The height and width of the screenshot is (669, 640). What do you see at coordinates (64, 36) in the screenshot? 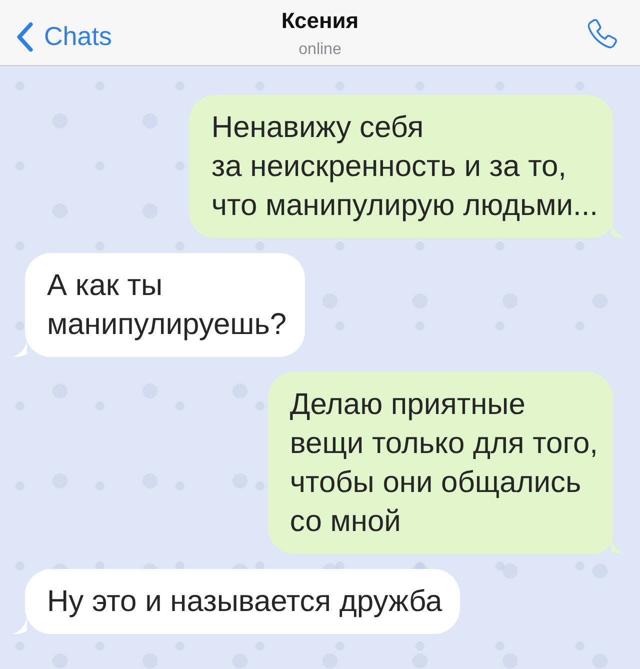
I see `back-button: Chats` at bounding box center [64, 36].